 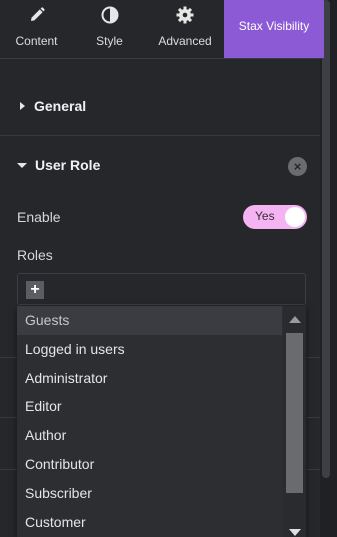 I want to click on tab-stax-visibility: Stax Visibility, so click(x=274, y=29).